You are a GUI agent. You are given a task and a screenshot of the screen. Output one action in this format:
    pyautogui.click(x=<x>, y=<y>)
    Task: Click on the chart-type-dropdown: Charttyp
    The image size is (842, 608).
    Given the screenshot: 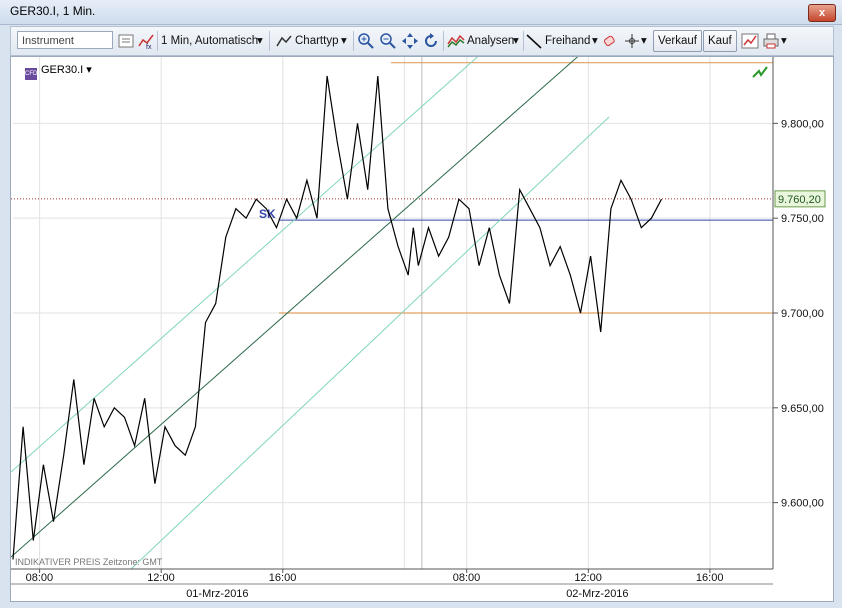 What is the action you would take?
    pyautogui.click(x=316, y=41)
    